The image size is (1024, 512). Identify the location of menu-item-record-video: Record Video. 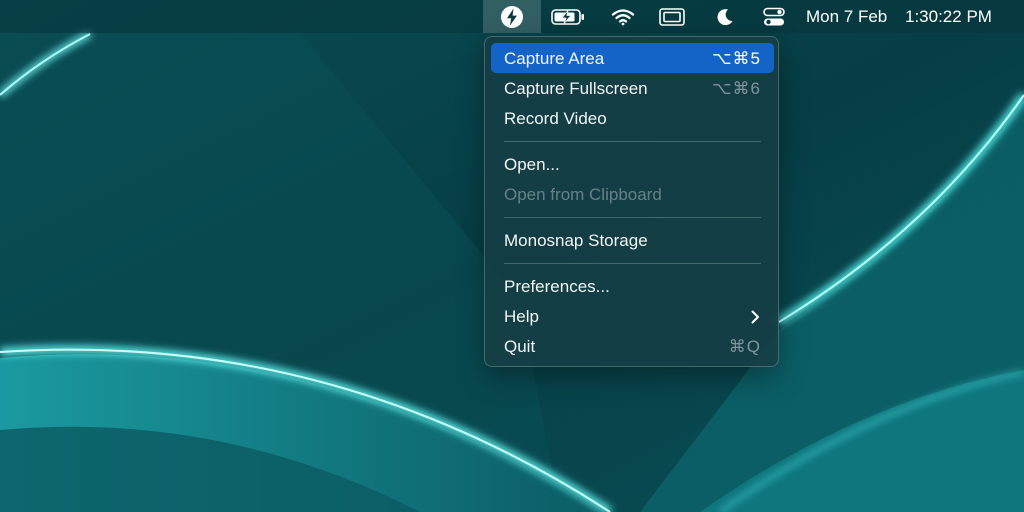
(632, 118).